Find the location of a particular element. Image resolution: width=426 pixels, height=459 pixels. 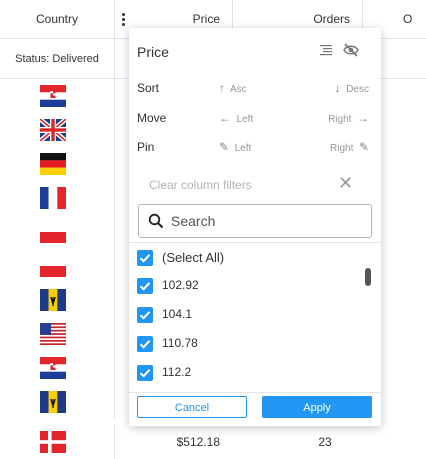

move-right-button: Right → is located at coordinates (334, 118).